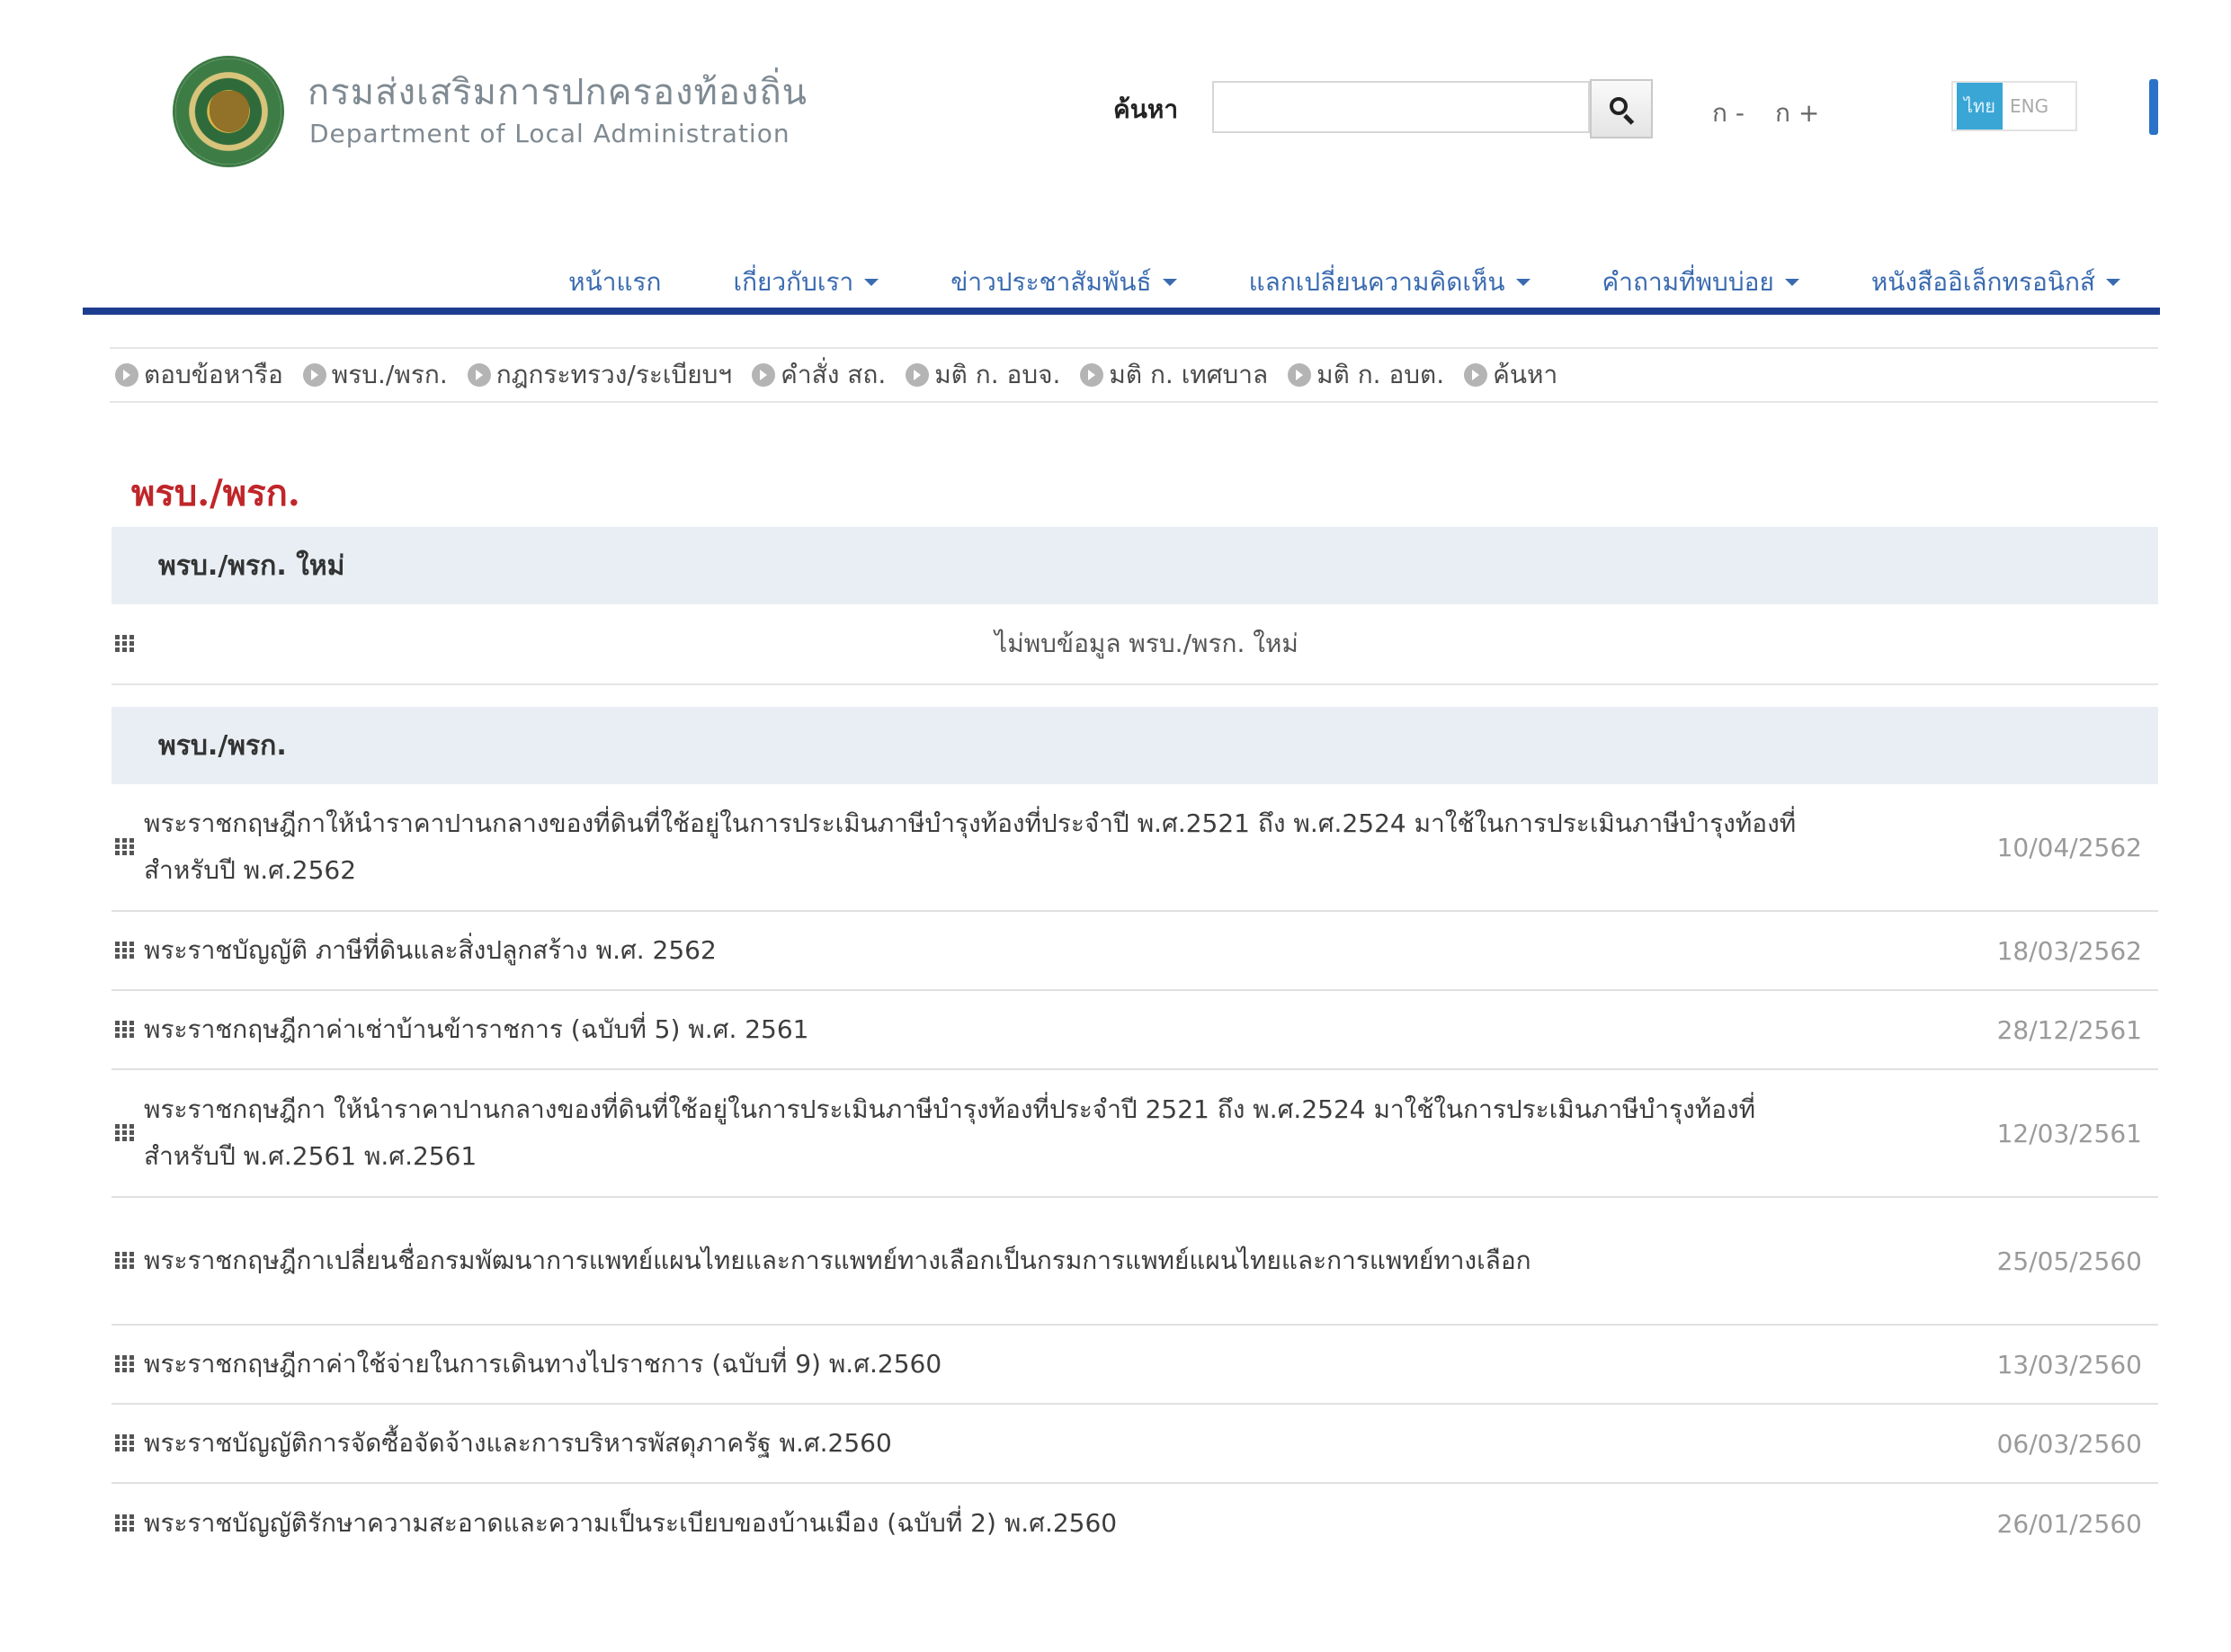  Describe the element at coordinates (1980, 106) in the screenshot. I see `lang-thai-button: ไทย` at that location.